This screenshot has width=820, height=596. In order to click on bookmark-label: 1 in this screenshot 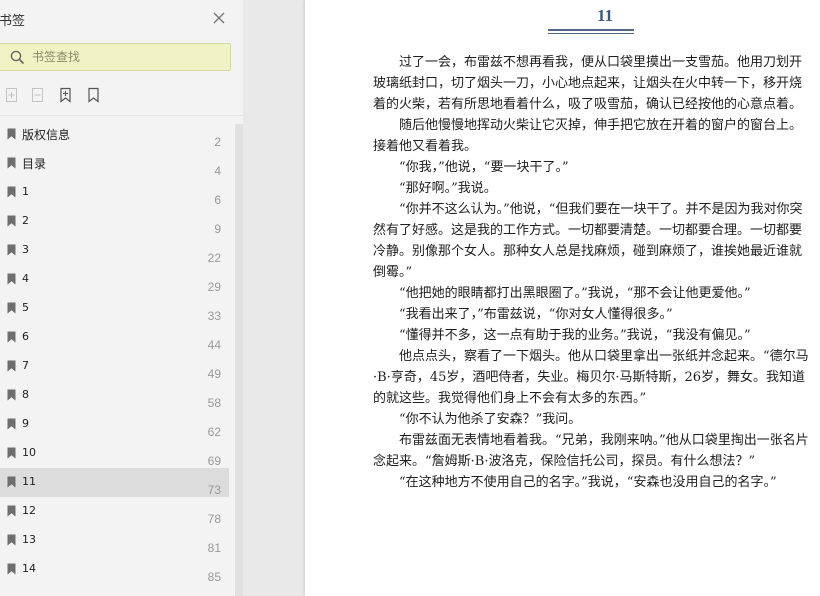, I will do `click(25, 191)`.